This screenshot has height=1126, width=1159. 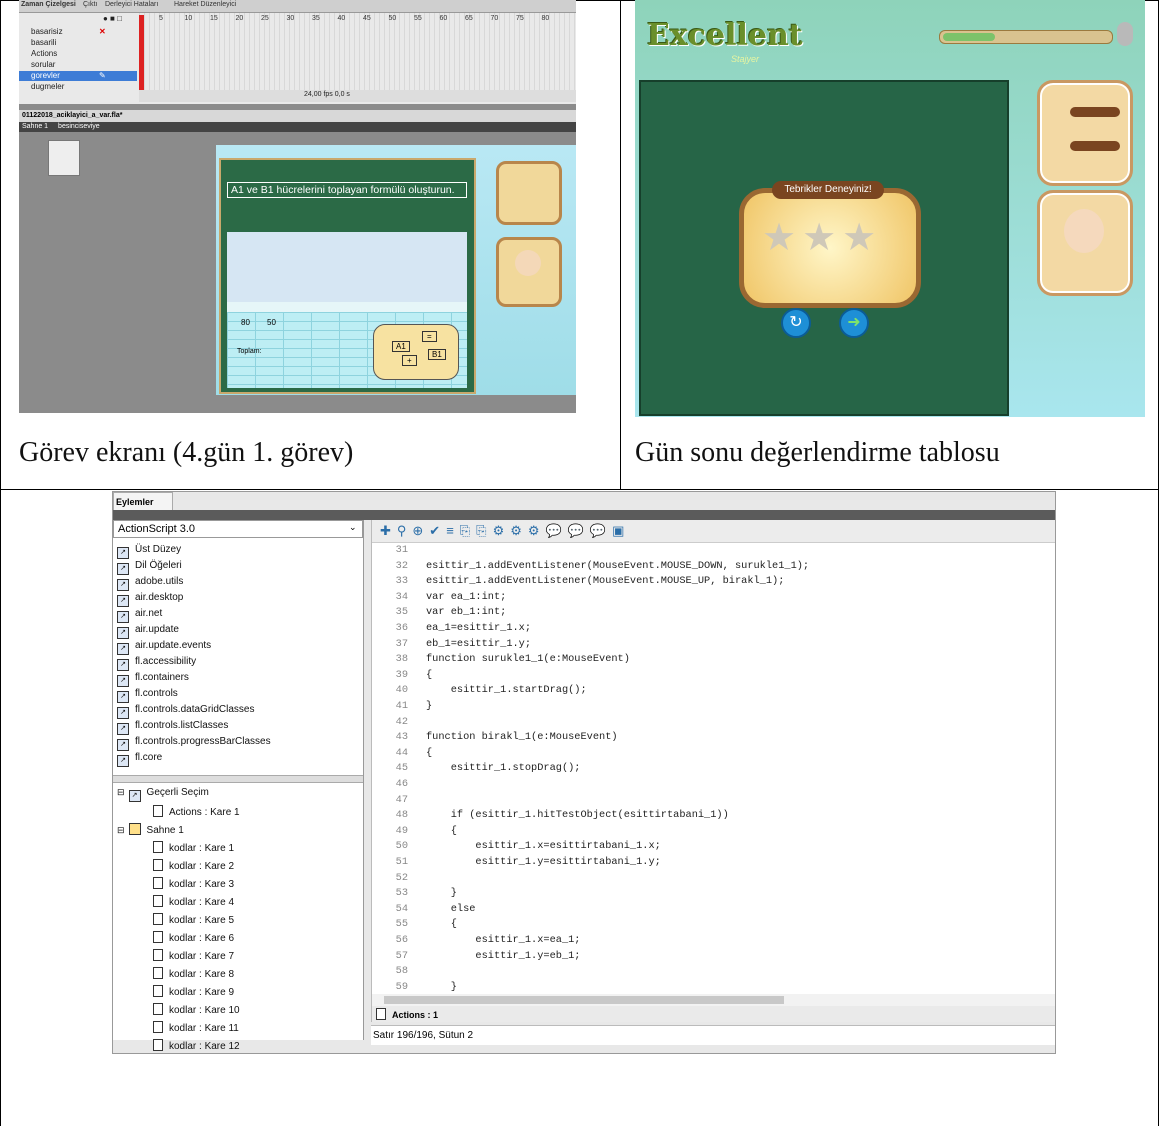 I want to click on tree-frame-item: kodlar : Kare 3, so click(x=193, y=883).